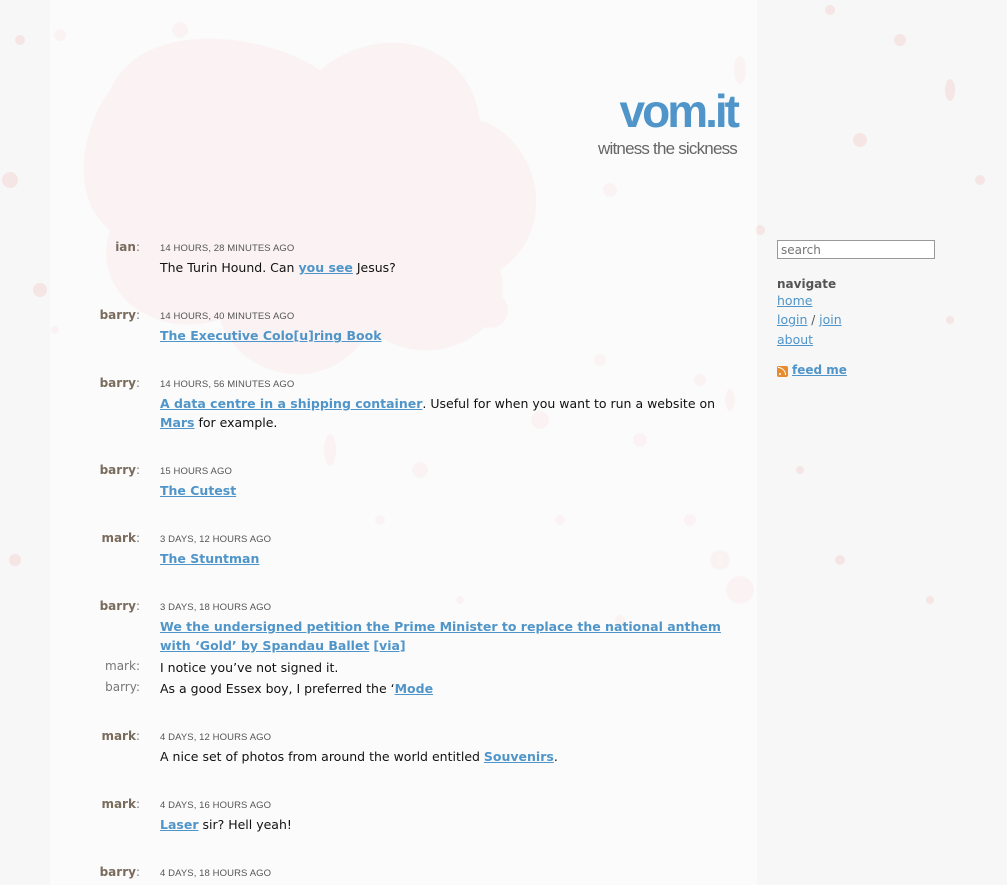  What do you see at coordinates (450, 490) in the screenshot?
I see `post-body: The Cutest` at bounding box center [450, 490].